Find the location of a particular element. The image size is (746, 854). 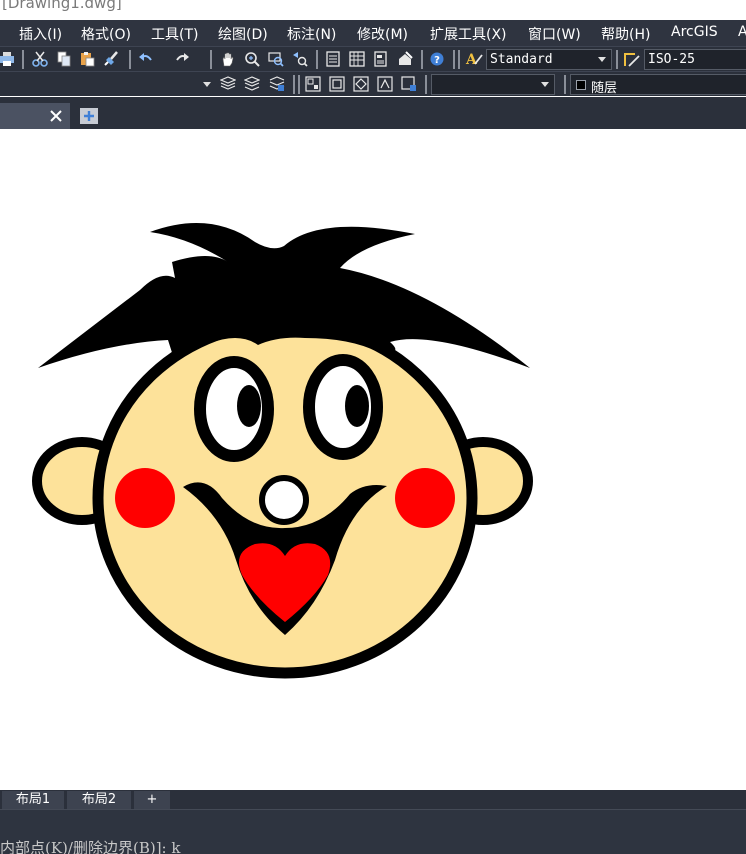

menu-draw: 绘图(D) is located at coordinates (243, 34).